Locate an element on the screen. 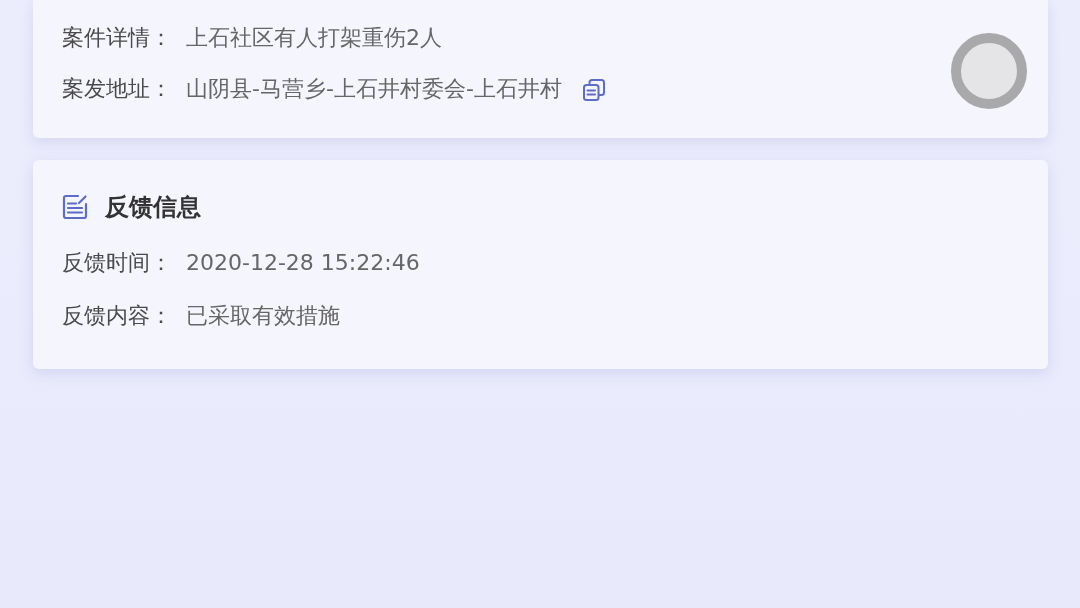 This screenshot has width=1080, height=608. field-value: 2020-12-28 15:22:46 is located at coordinates (303, 263).